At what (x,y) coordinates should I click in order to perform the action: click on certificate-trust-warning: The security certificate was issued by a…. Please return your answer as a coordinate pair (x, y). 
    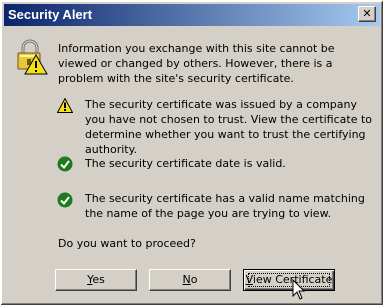
    Looking at the image, I should click on (228, 127).